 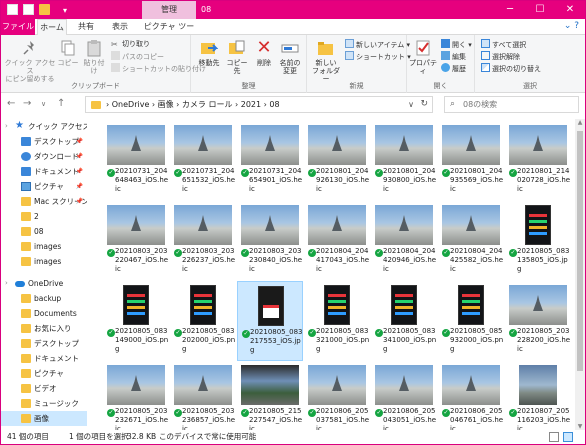 I want to click on maximize-button: ☐, so click(x=540, y=10).